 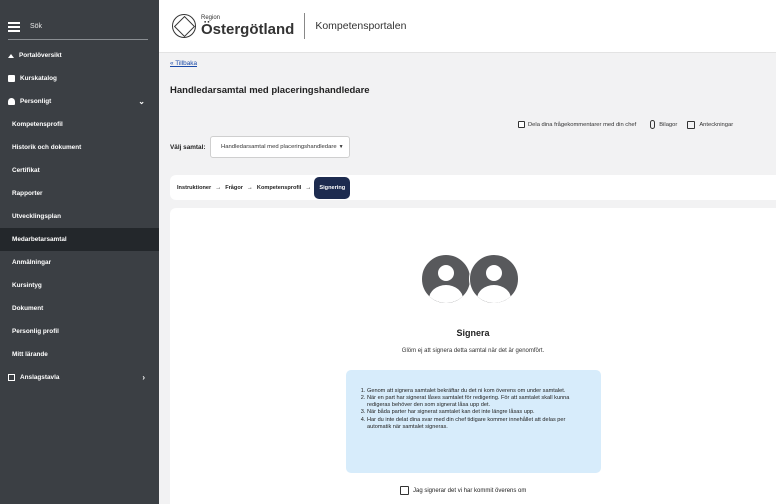 What do you see at coordinates (188, 147) in the screenshot?
I see `select-conversation-label: Välj samtal:` at bounding box center [188, 147].